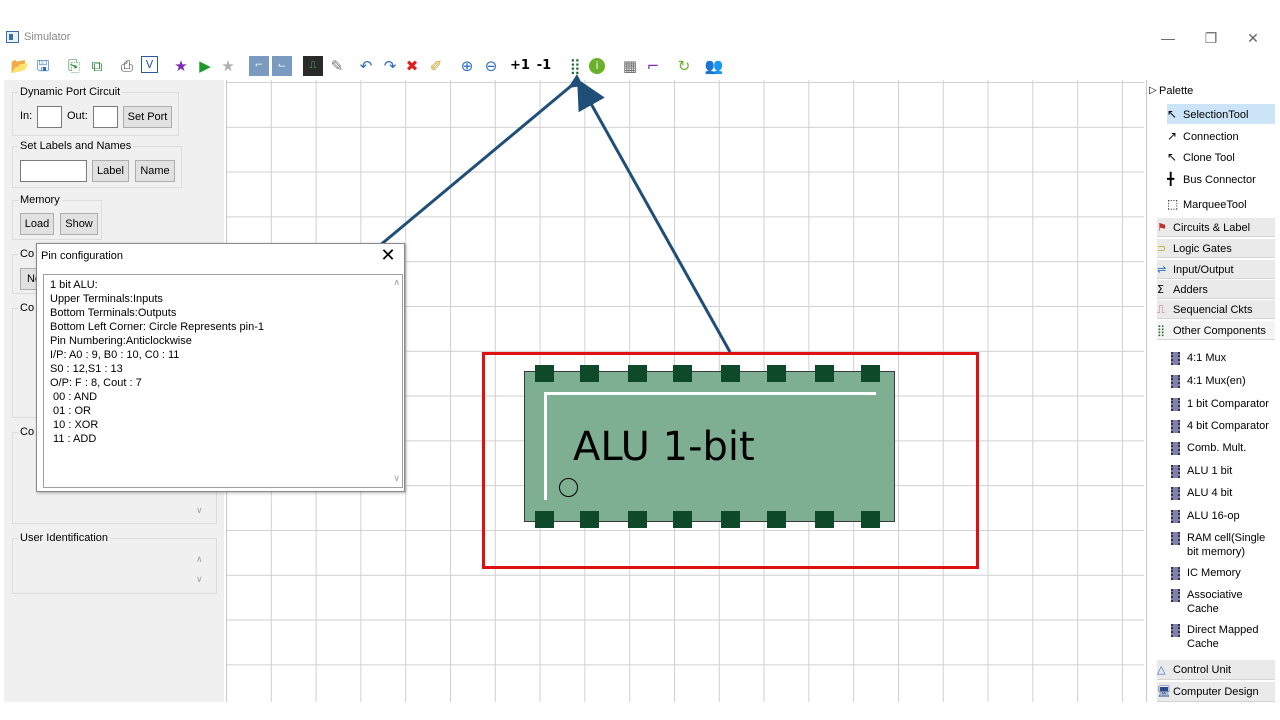  Describe the element at coordinates (597, 66) in the screenshot. I see `info-icon: i` at that location.